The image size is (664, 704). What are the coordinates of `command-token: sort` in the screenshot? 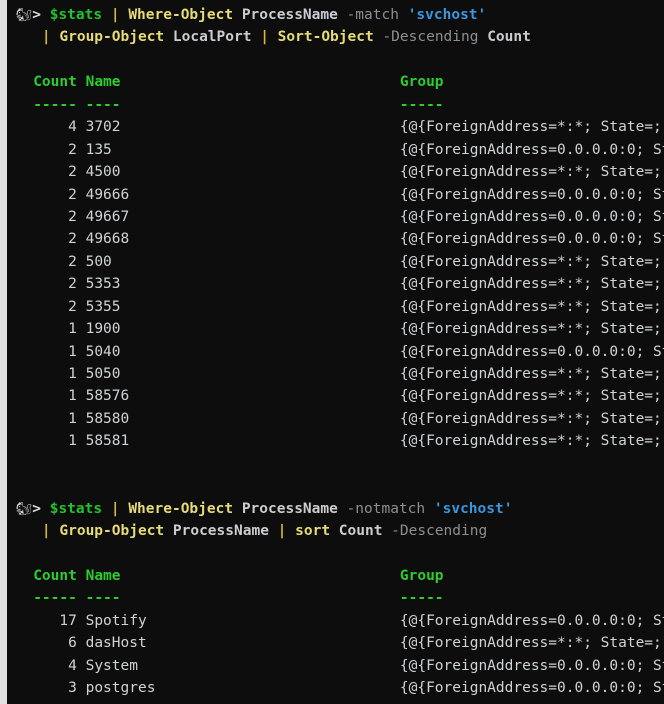 It's located at (313, 531).